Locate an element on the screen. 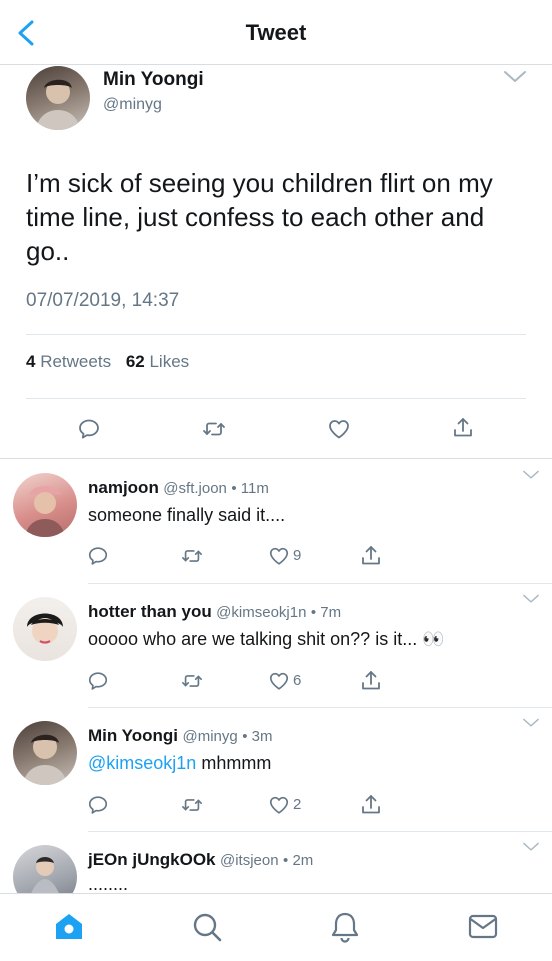  author-handle: @kimseokj1n is located at coordinates (261, 612).